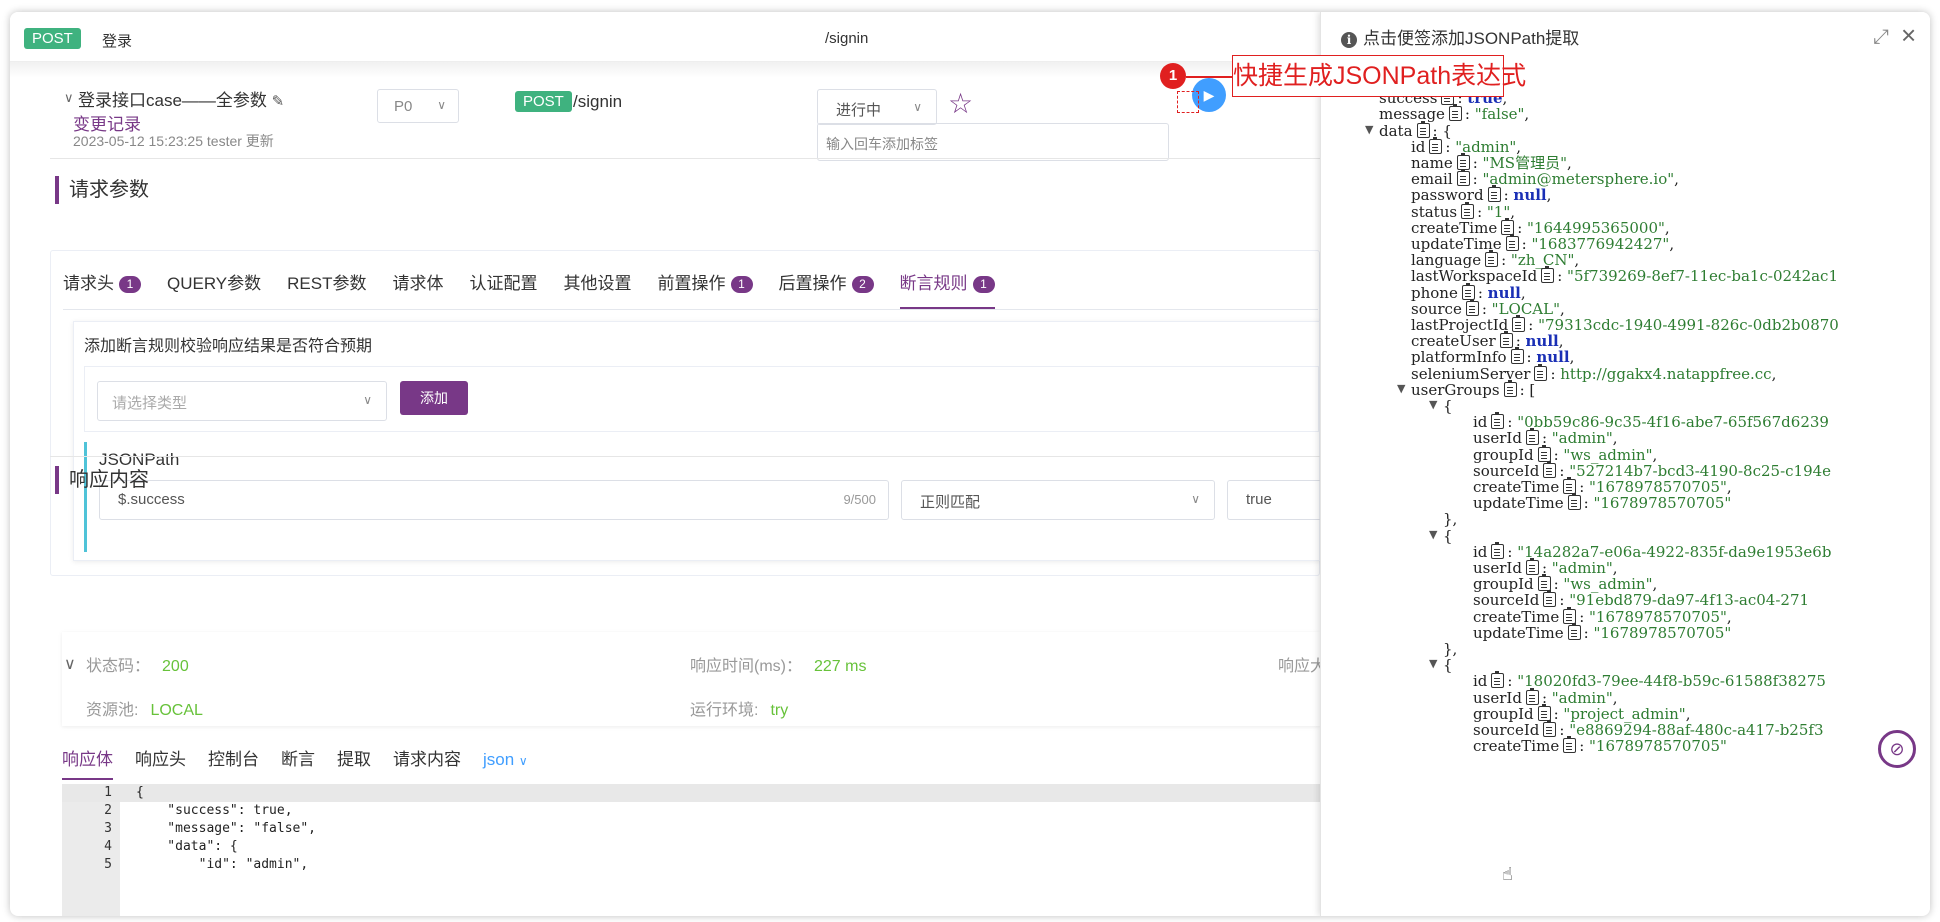 The height and width of the screenshot is (922, 1940). What do you see at coordinates (1908, 35) in the screenshot?
I see `close-icon: ×` at bounding box center [1908, 35].